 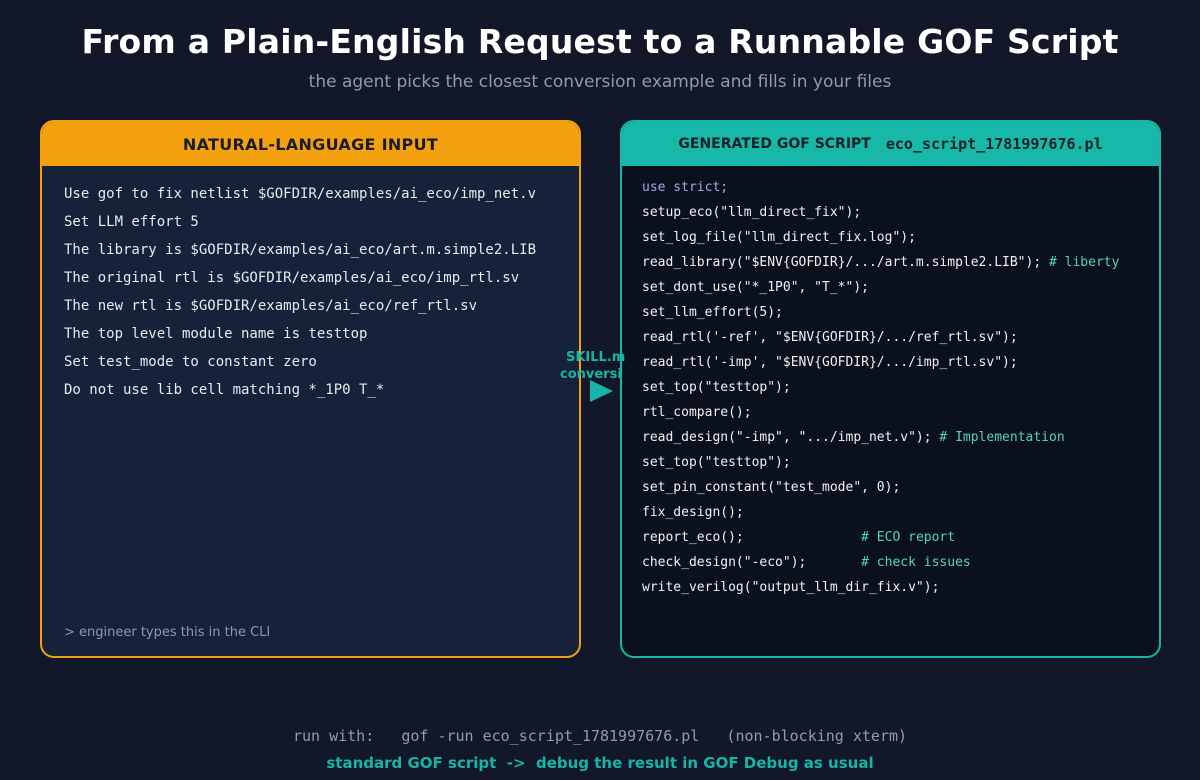 What do you see at coordinates (880, 290) in the screenshot?
I see `script-line: set_dont_use("*_1P0", "T_*");` at bounding box center [880, 290].